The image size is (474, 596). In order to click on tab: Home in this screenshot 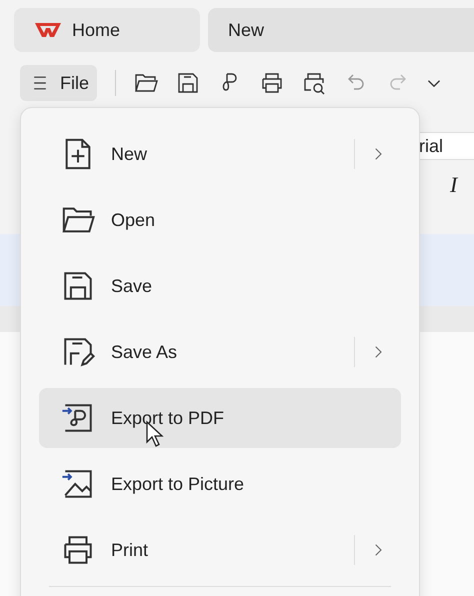, I will do `click(107, 30)`.